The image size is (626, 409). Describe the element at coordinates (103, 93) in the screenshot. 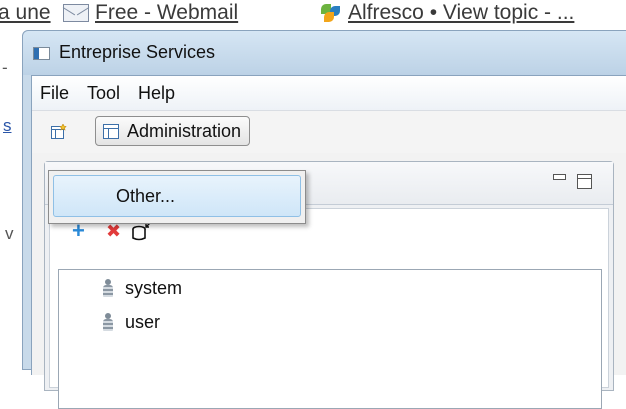

I see `menu-tool: Tool` at that location.